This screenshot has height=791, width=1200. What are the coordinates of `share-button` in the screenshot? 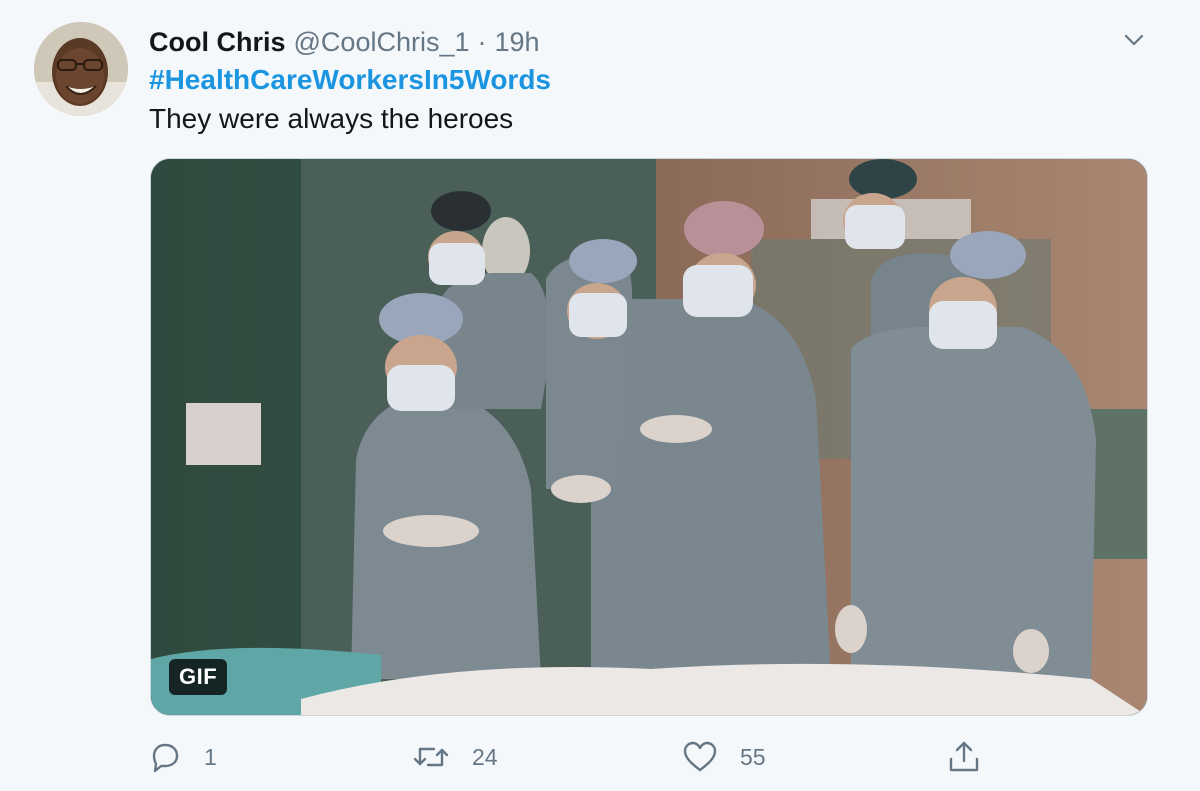 It's located at (975, 757).